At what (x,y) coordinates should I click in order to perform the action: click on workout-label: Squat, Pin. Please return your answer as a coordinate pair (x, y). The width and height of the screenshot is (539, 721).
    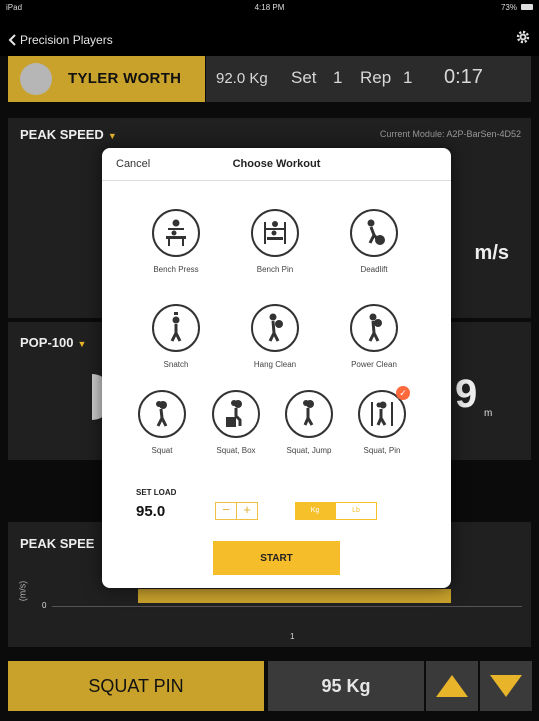
    Looking at the image, I should click on (382, 450).